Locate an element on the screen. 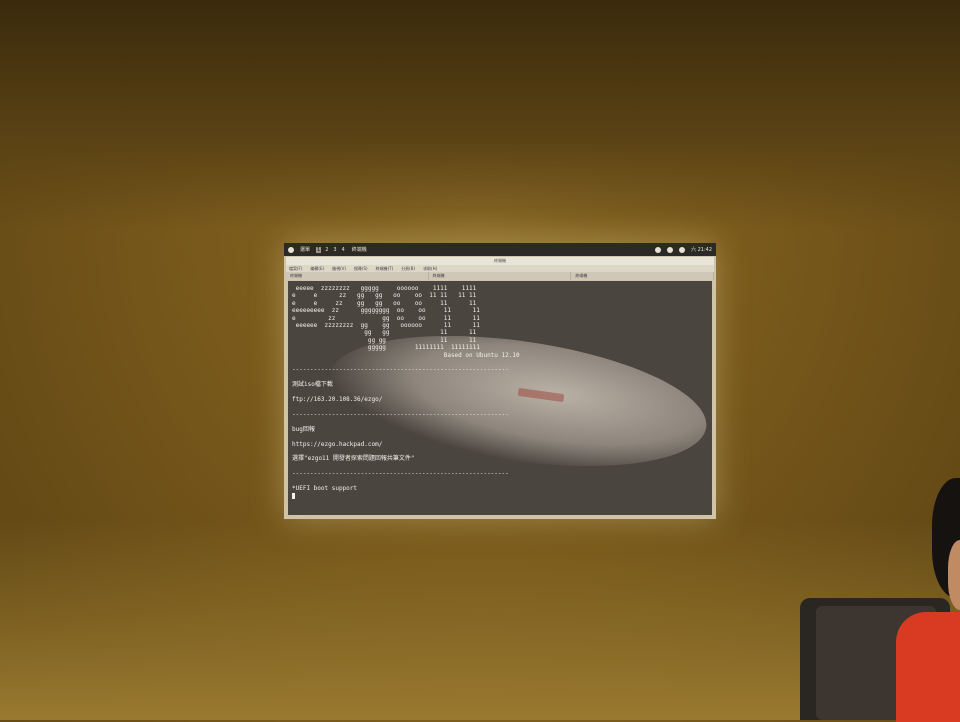  terminal-tabbar: 終端機 終端機 終端機 is located at coordinates (500, 276).